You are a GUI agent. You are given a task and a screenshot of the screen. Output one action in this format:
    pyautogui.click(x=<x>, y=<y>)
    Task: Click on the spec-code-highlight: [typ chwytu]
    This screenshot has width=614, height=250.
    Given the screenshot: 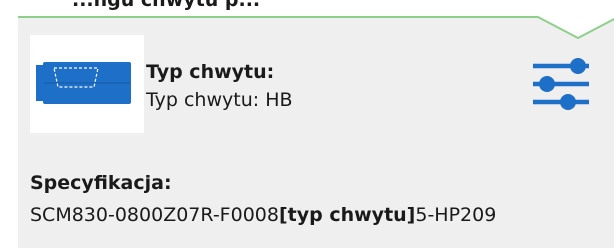 What is the action you would take?
    pyautogui.click(x=347, y=215)
    